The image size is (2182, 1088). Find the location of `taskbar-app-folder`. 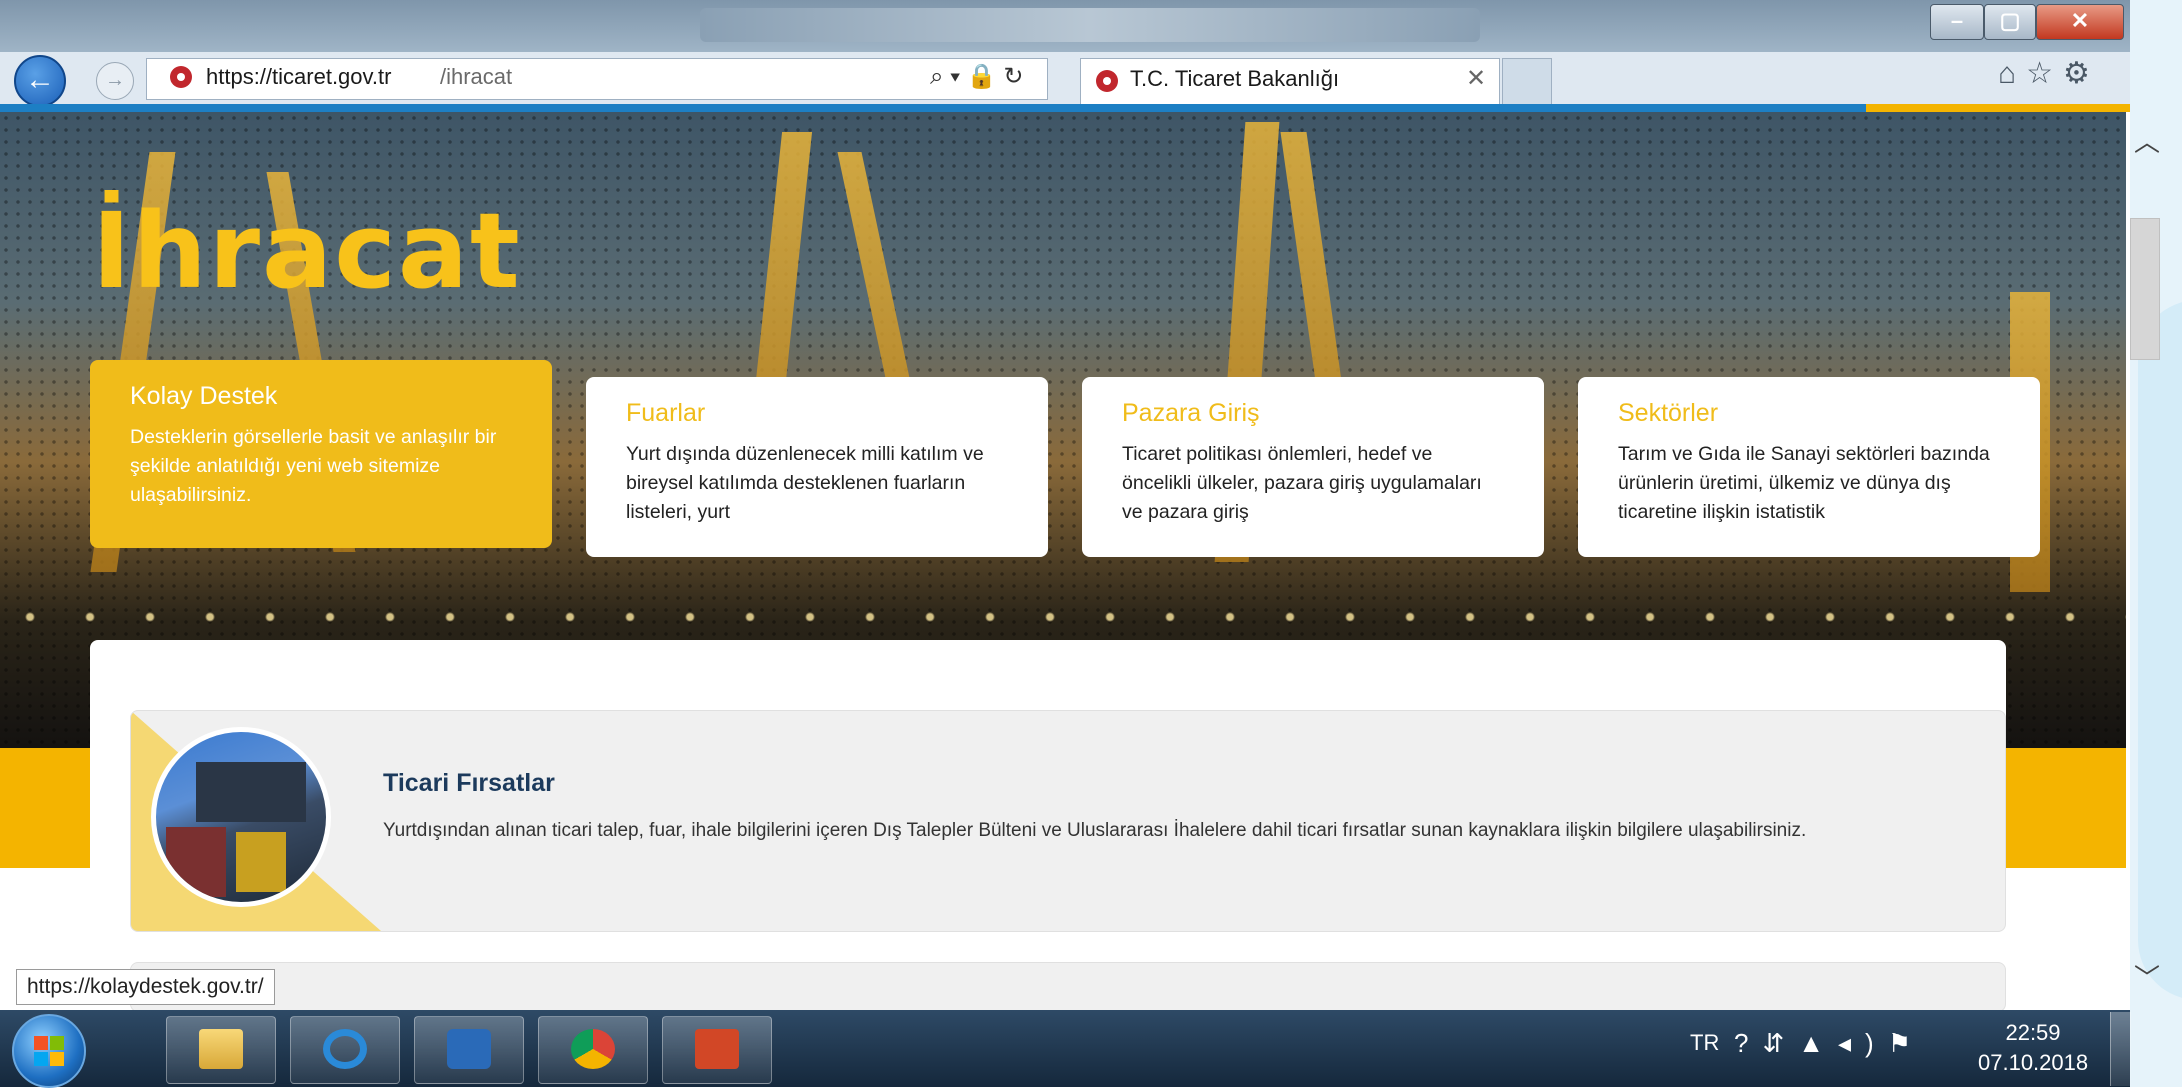

taskbar-app-folder is located at coordinates (221, 1050).